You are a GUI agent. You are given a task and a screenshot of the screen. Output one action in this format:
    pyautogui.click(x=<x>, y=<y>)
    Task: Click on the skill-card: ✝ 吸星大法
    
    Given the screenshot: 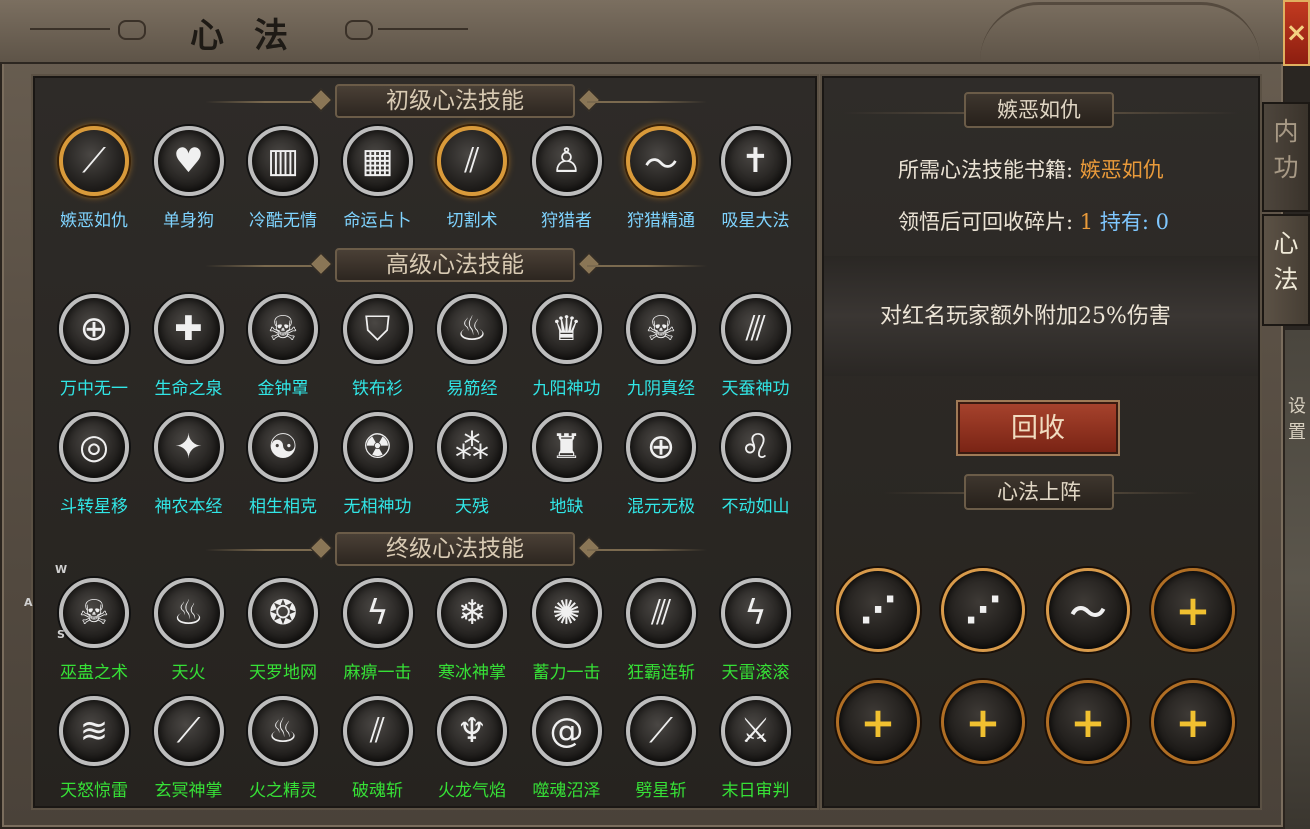 What is the action you would take?
    pyautogui.click(x=756, y=181)
    